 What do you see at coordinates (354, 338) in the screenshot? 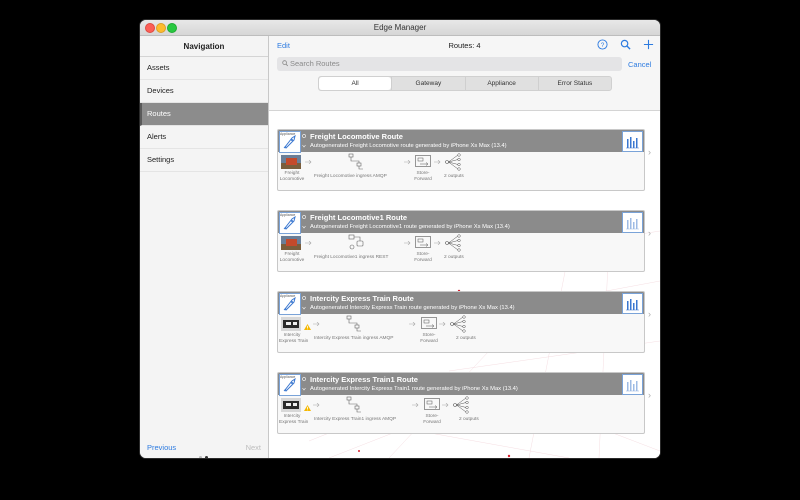
I see `ingress-label: Intercity Express Train ingress AMQP` at bounding box center [354, 338].